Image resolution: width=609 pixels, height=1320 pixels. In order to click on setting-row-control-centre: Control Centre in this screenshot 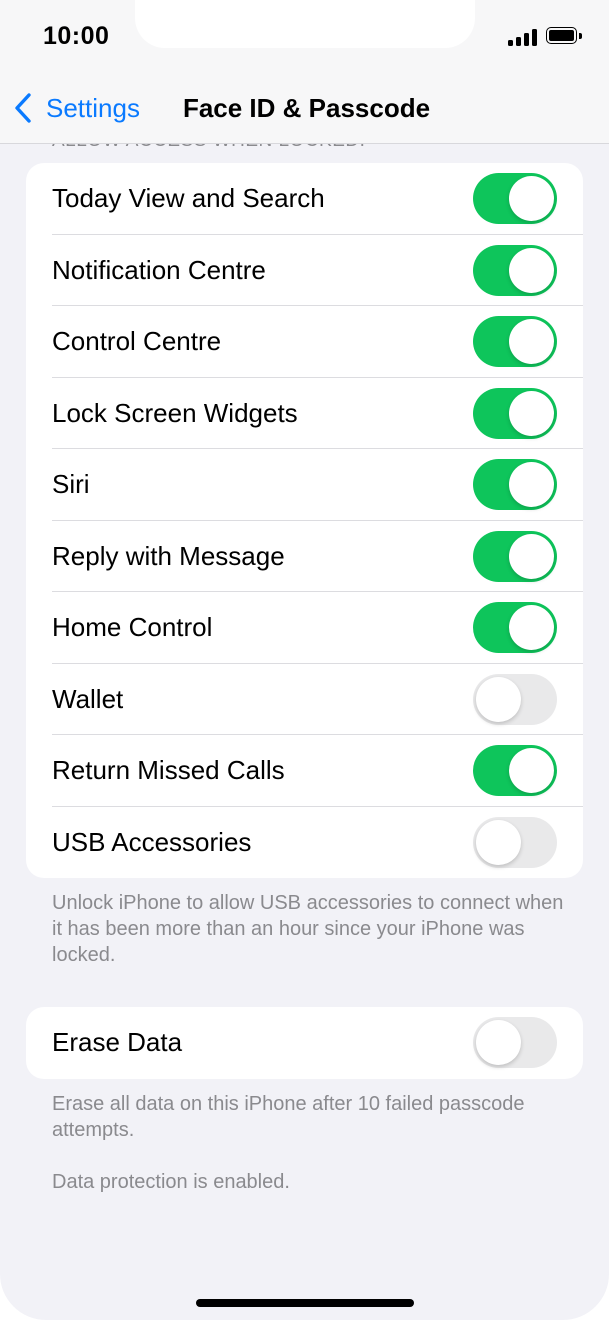, I will do `click(304, 342)`.